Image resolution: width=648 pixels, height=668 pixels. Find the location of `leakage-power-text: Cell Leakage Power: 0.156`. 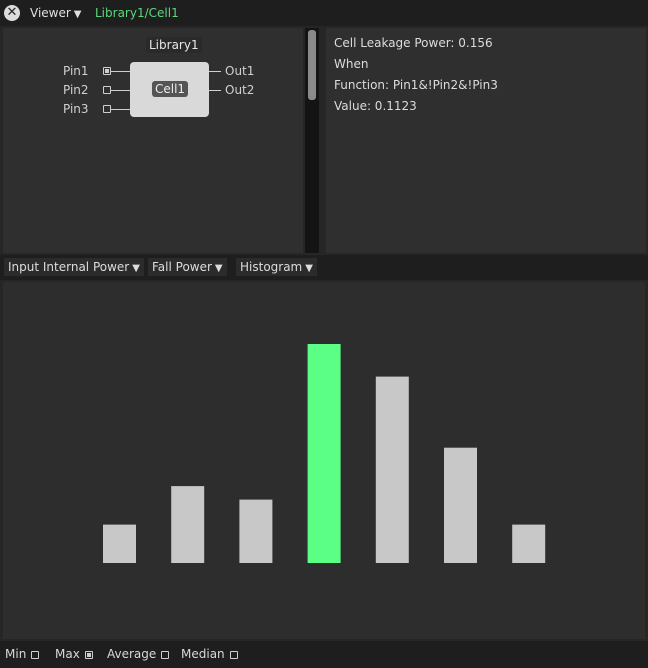

leakage-power-text: Cell Leakage Power: 0.156 is located at coordinates (413, 43).